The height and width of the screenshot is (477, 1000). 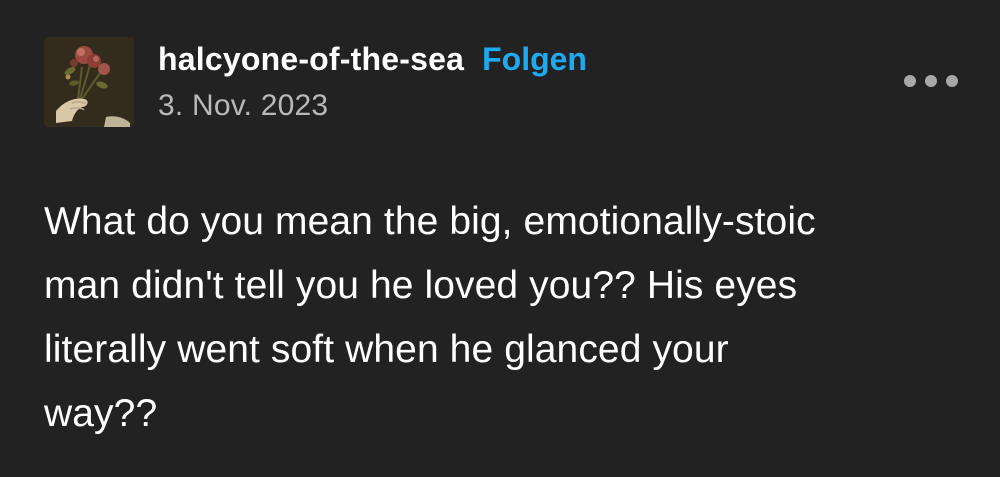 I want to click on name-row: halcyone-of-the-sea Folgen, so click(x=372, y=64).